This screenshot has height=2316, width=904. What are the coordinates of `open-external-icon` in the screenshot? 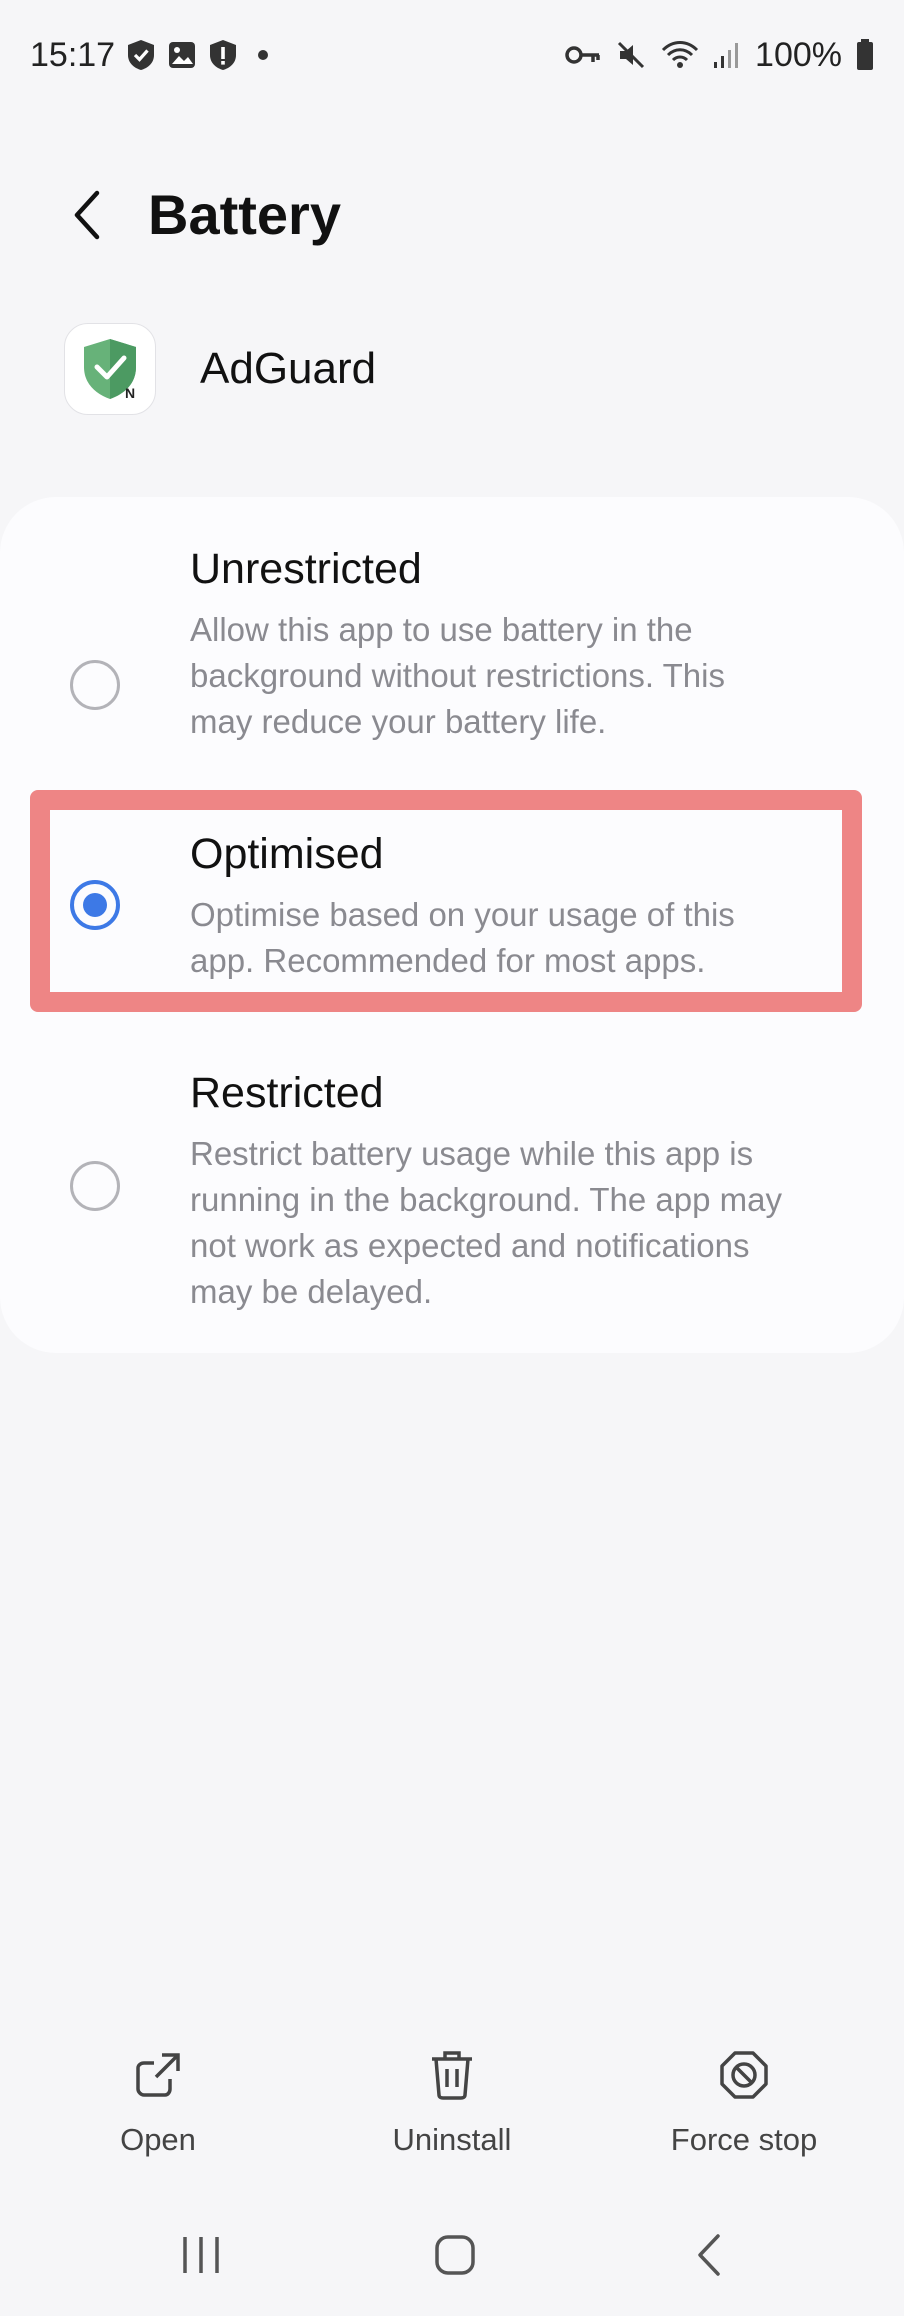 It's located at (158, 2075).